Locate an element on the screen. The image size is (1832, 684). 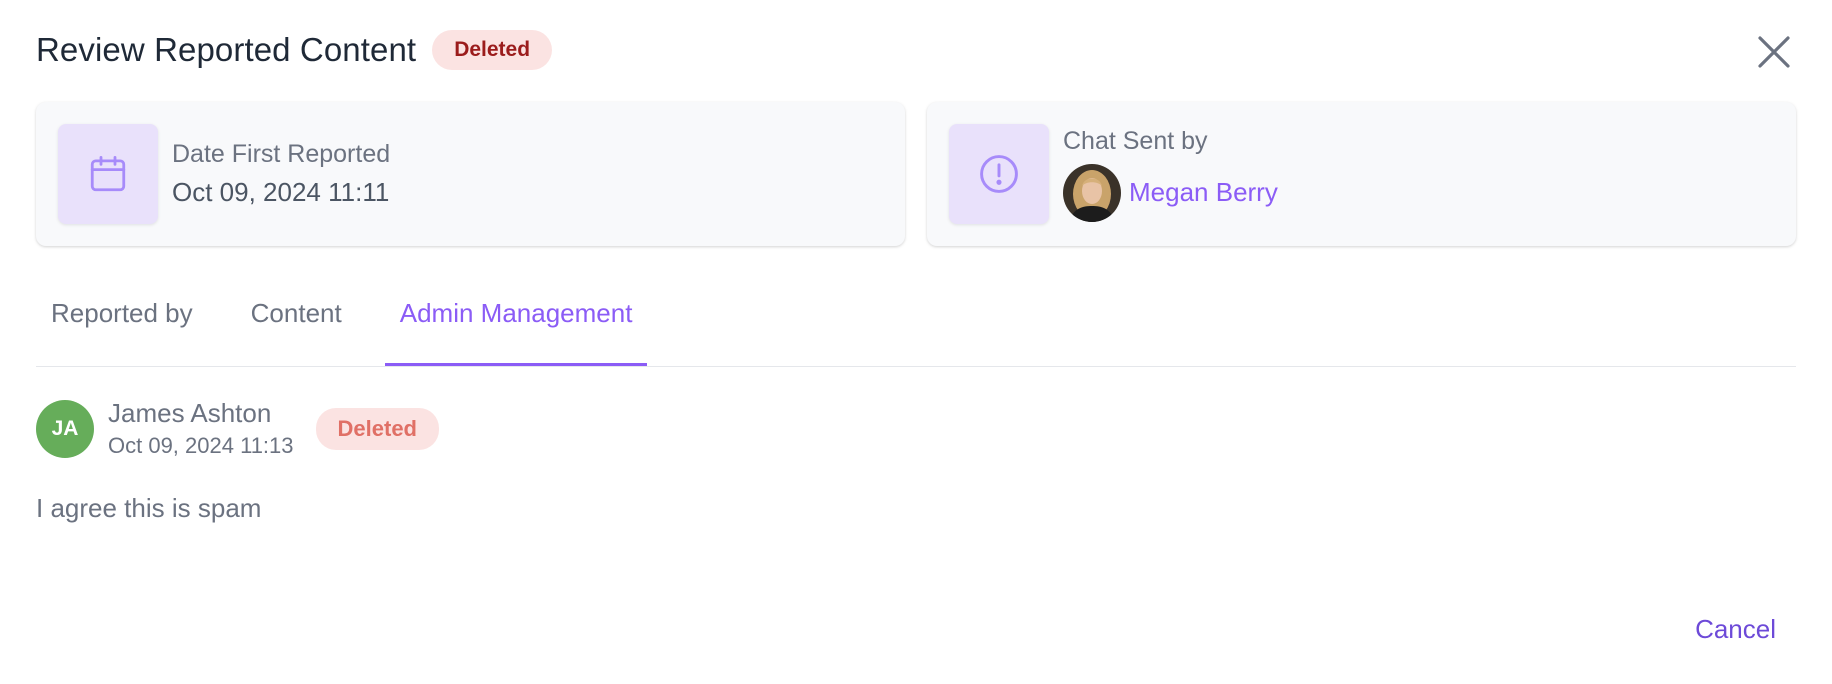
date-reported-label: Date First Reported is located at coordinates (281, 154).